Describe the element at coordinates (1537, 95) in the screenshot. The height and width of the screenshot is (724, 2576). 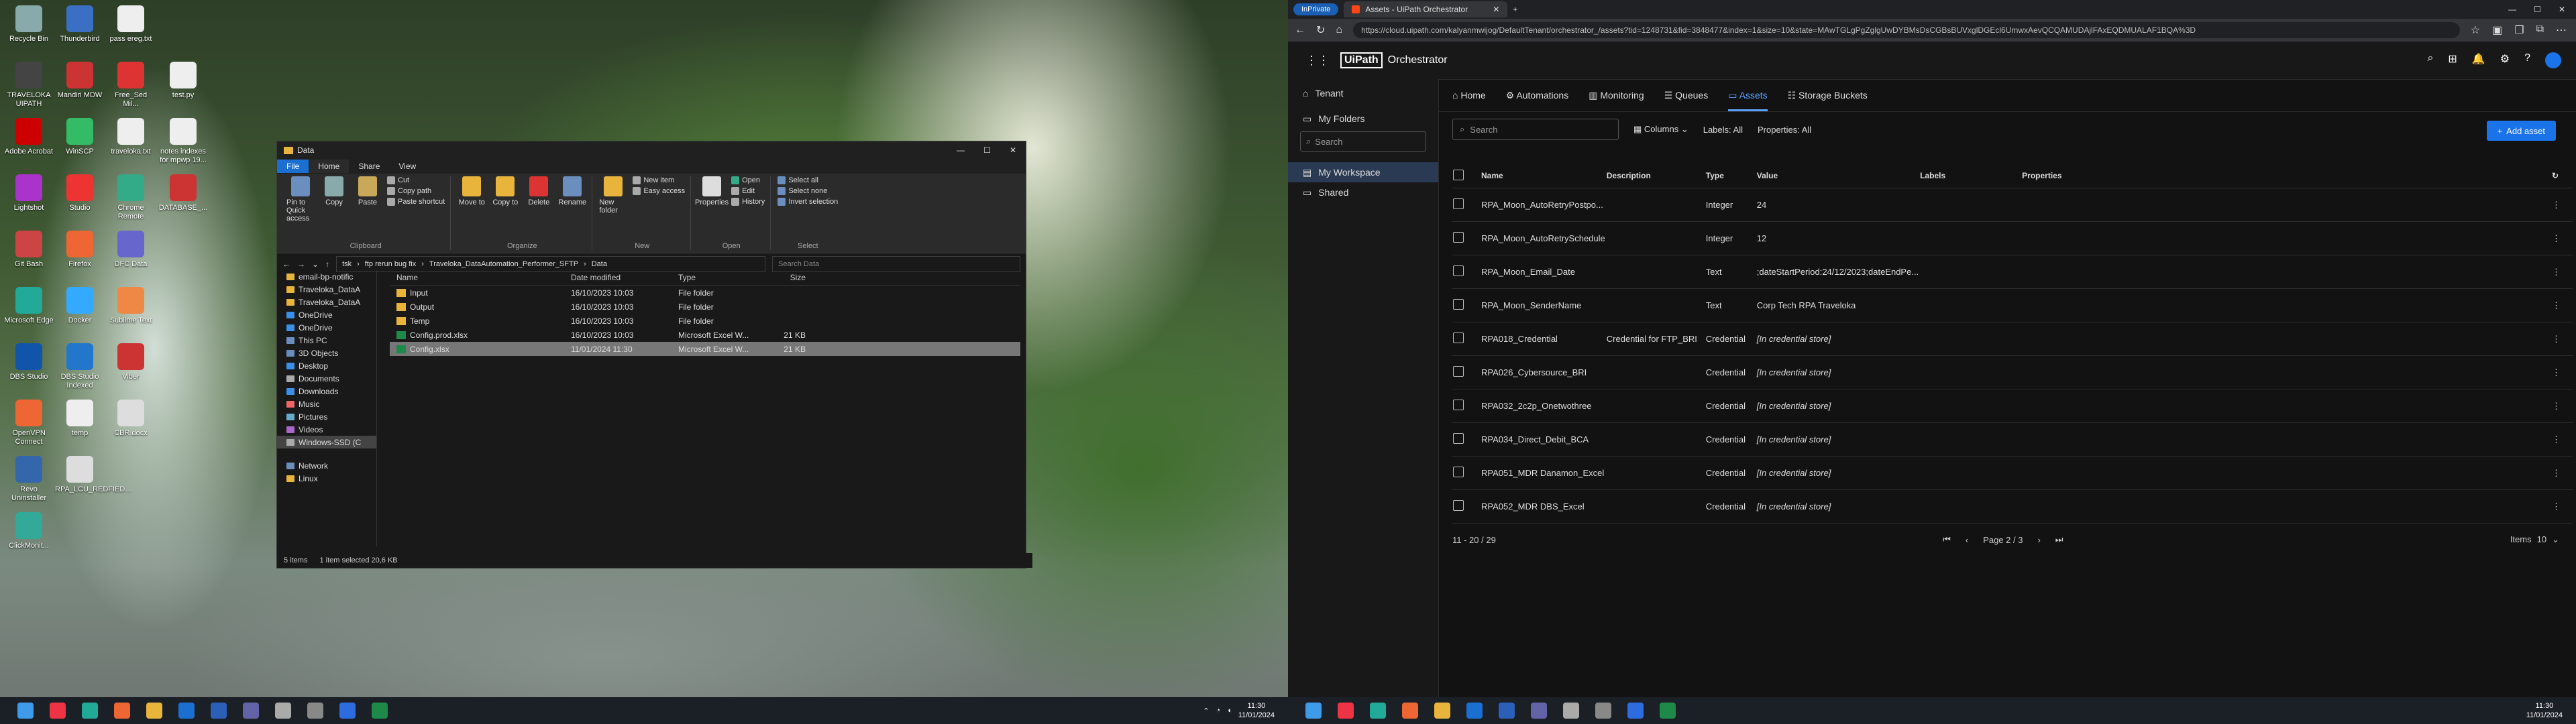
I see `tab-automations: ⚙ Automations` at that location.